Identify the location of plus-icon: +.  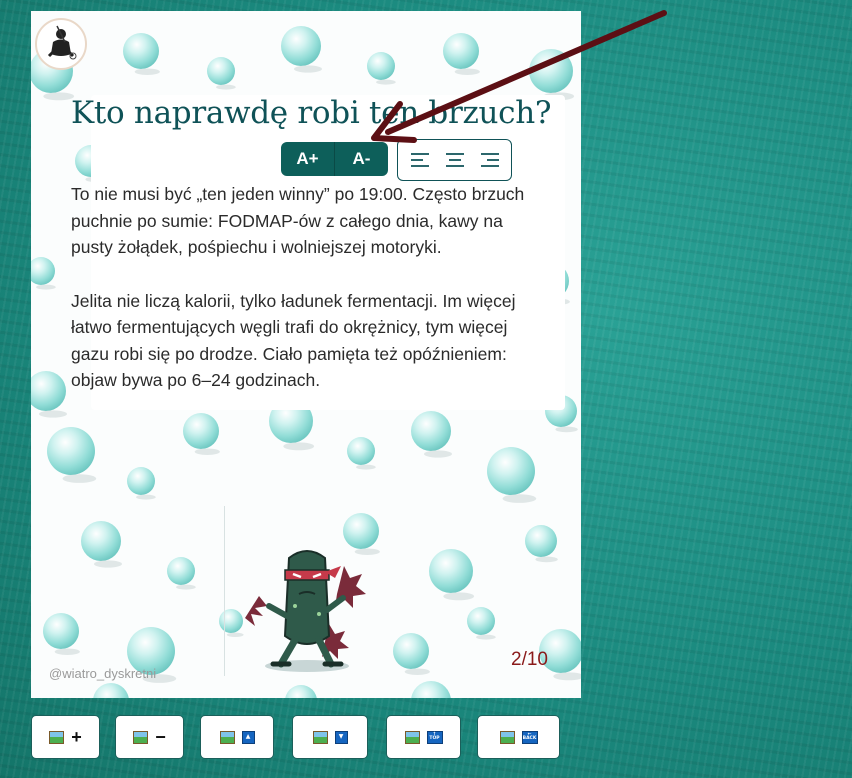
(76, 737).